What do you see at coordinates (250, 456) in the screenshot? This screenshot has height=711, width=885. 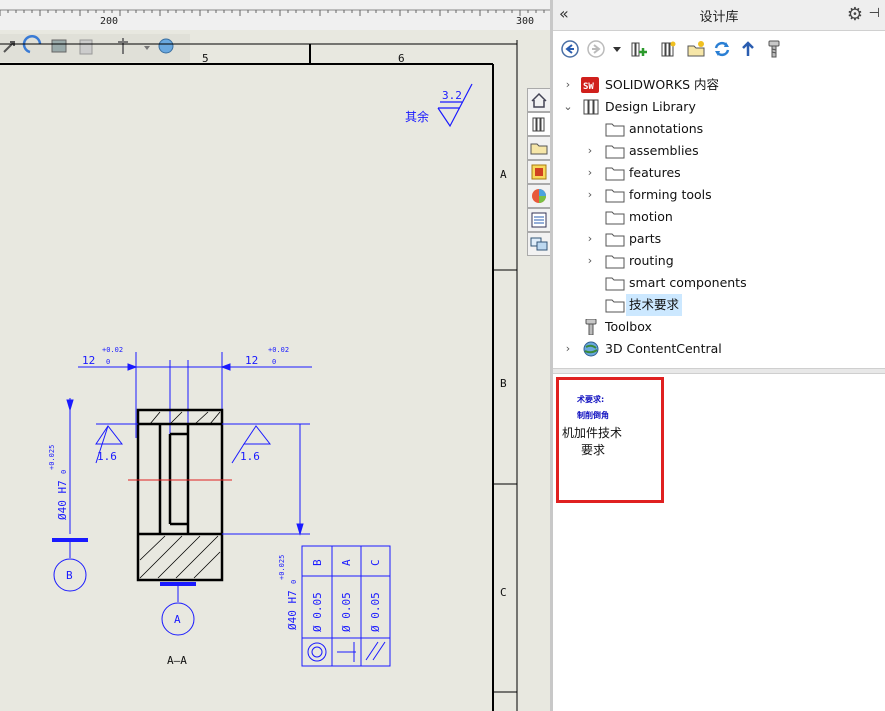 I see `roughness-right-value: 1.6` at bounding box center [250, 456].